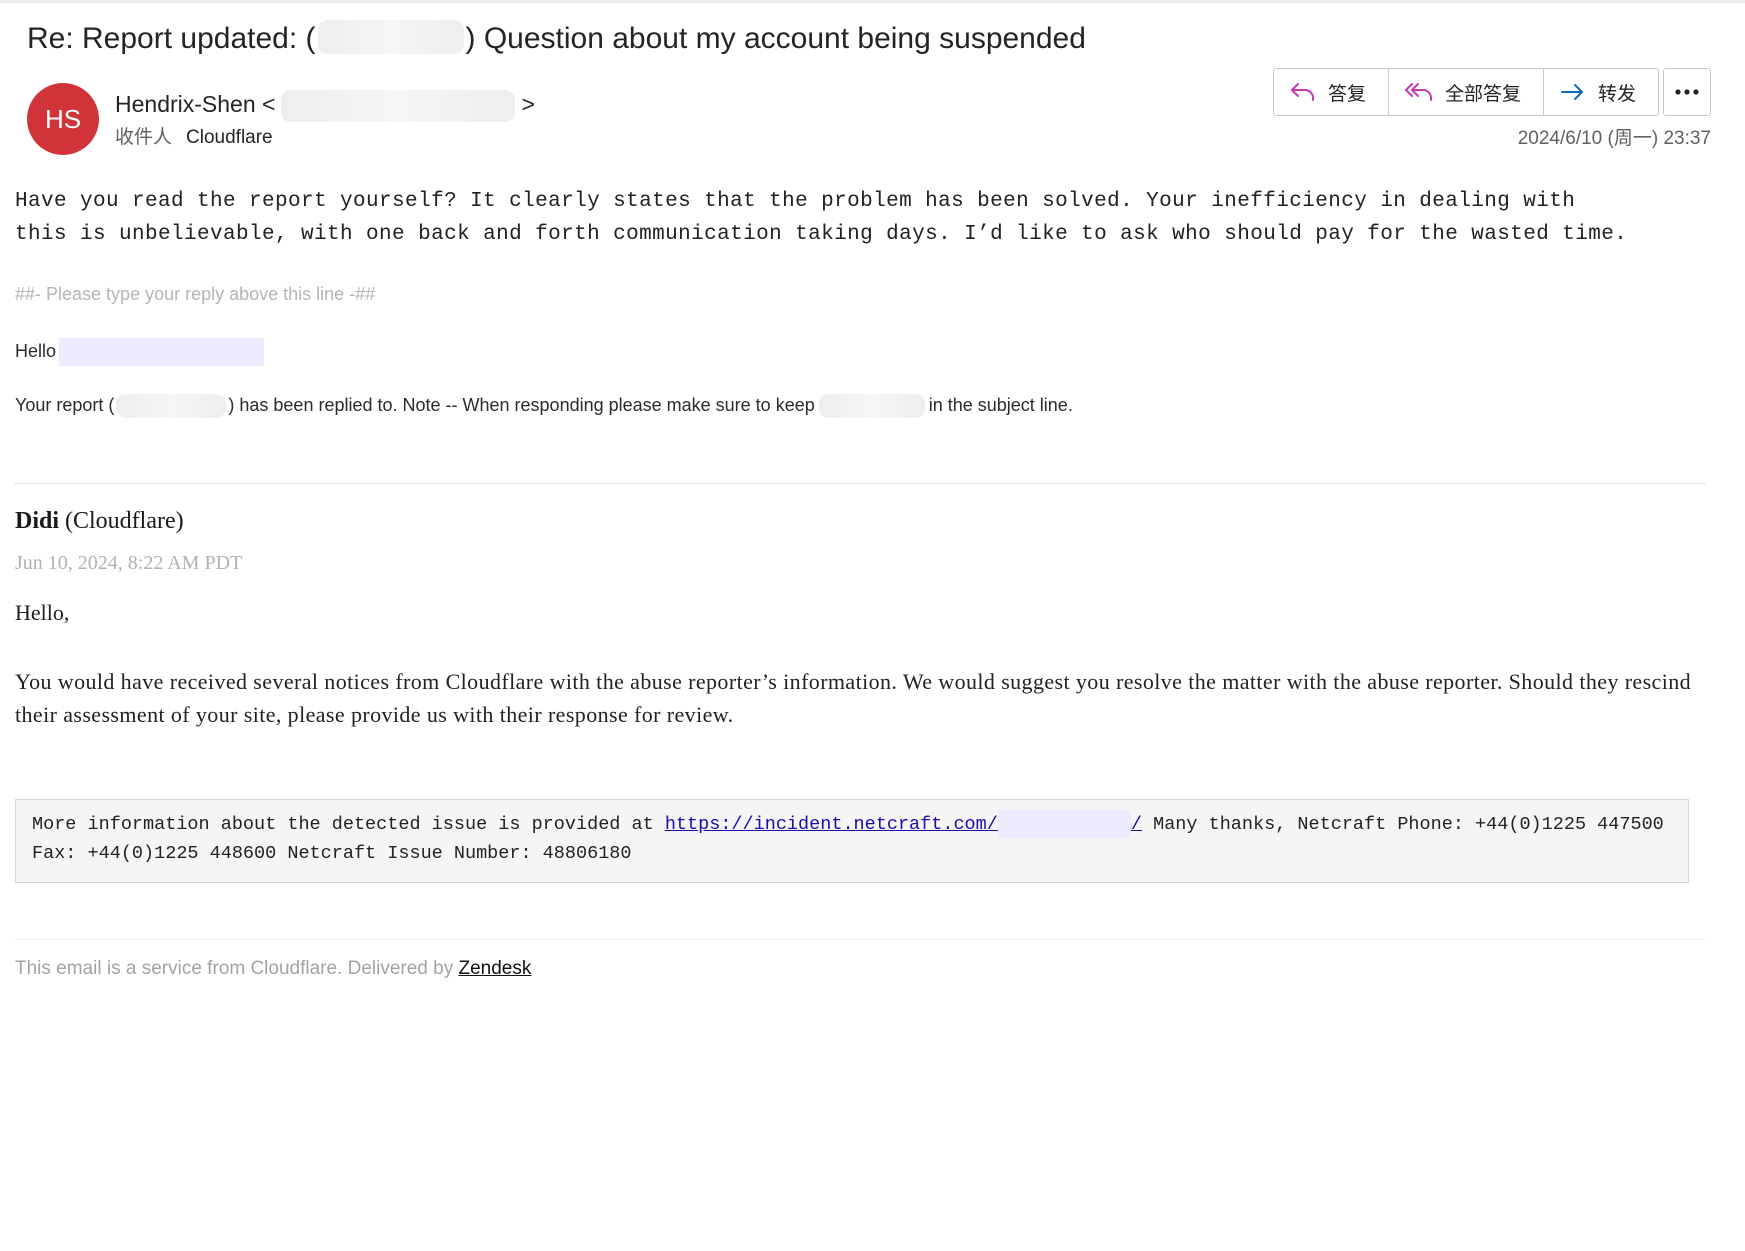 Image resolution: width=1745 pixels, height=1251 pixels. What do you see at coordinates (229, 137) in the screenshot?
I see `recipient-name: Cloudflare` at bounding box center [229, 137].